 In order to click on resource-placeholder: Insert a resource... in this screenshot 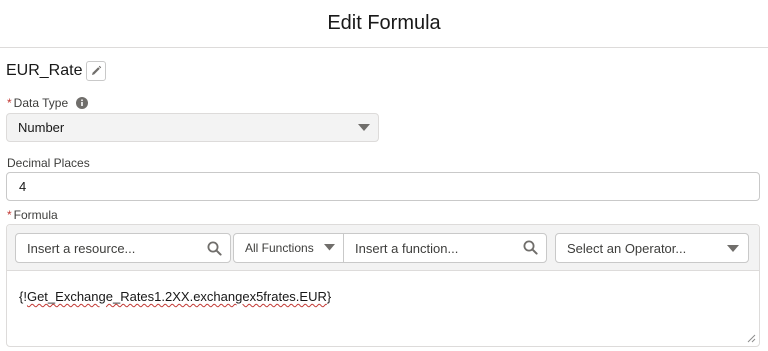, I will do `click(81, 248)`.